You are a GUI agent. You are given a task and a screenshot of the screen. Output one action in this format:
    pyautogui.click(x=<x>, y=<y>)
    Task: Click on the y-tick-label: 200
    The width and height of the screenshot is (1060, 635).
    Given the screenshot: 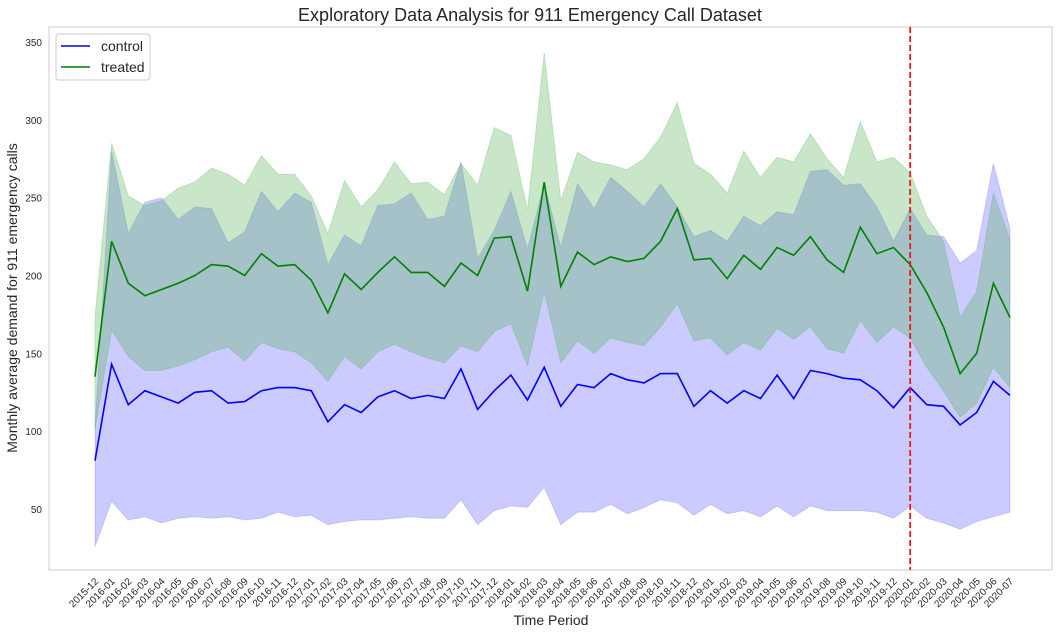 What is the action you would take?
    pyautogui.click(x=33, y=277)
    